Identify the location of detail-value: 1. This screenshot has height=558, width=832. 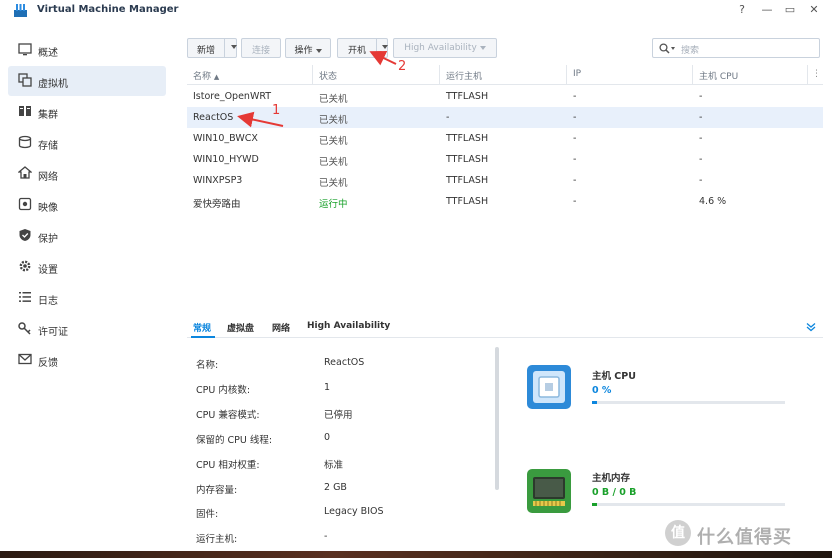
(327, 387).